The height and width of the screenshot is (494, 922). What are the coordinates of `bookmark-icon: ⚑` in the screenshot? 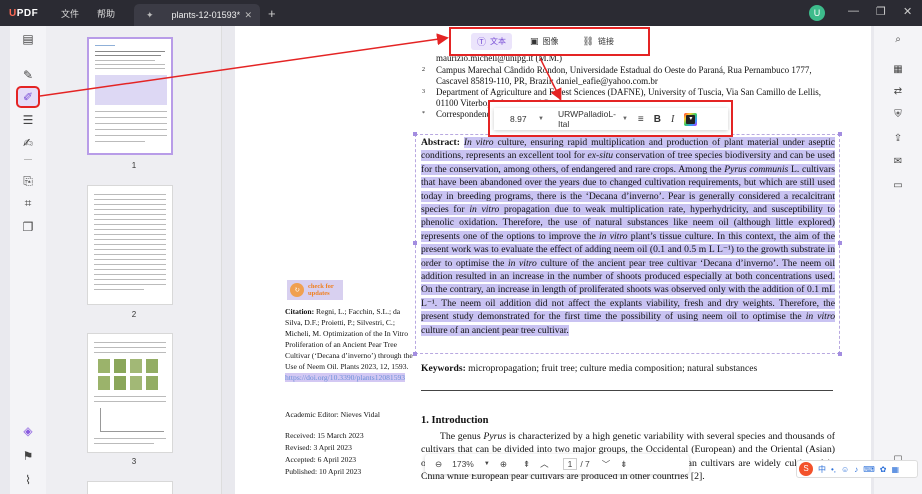 It's located at (28, 456).